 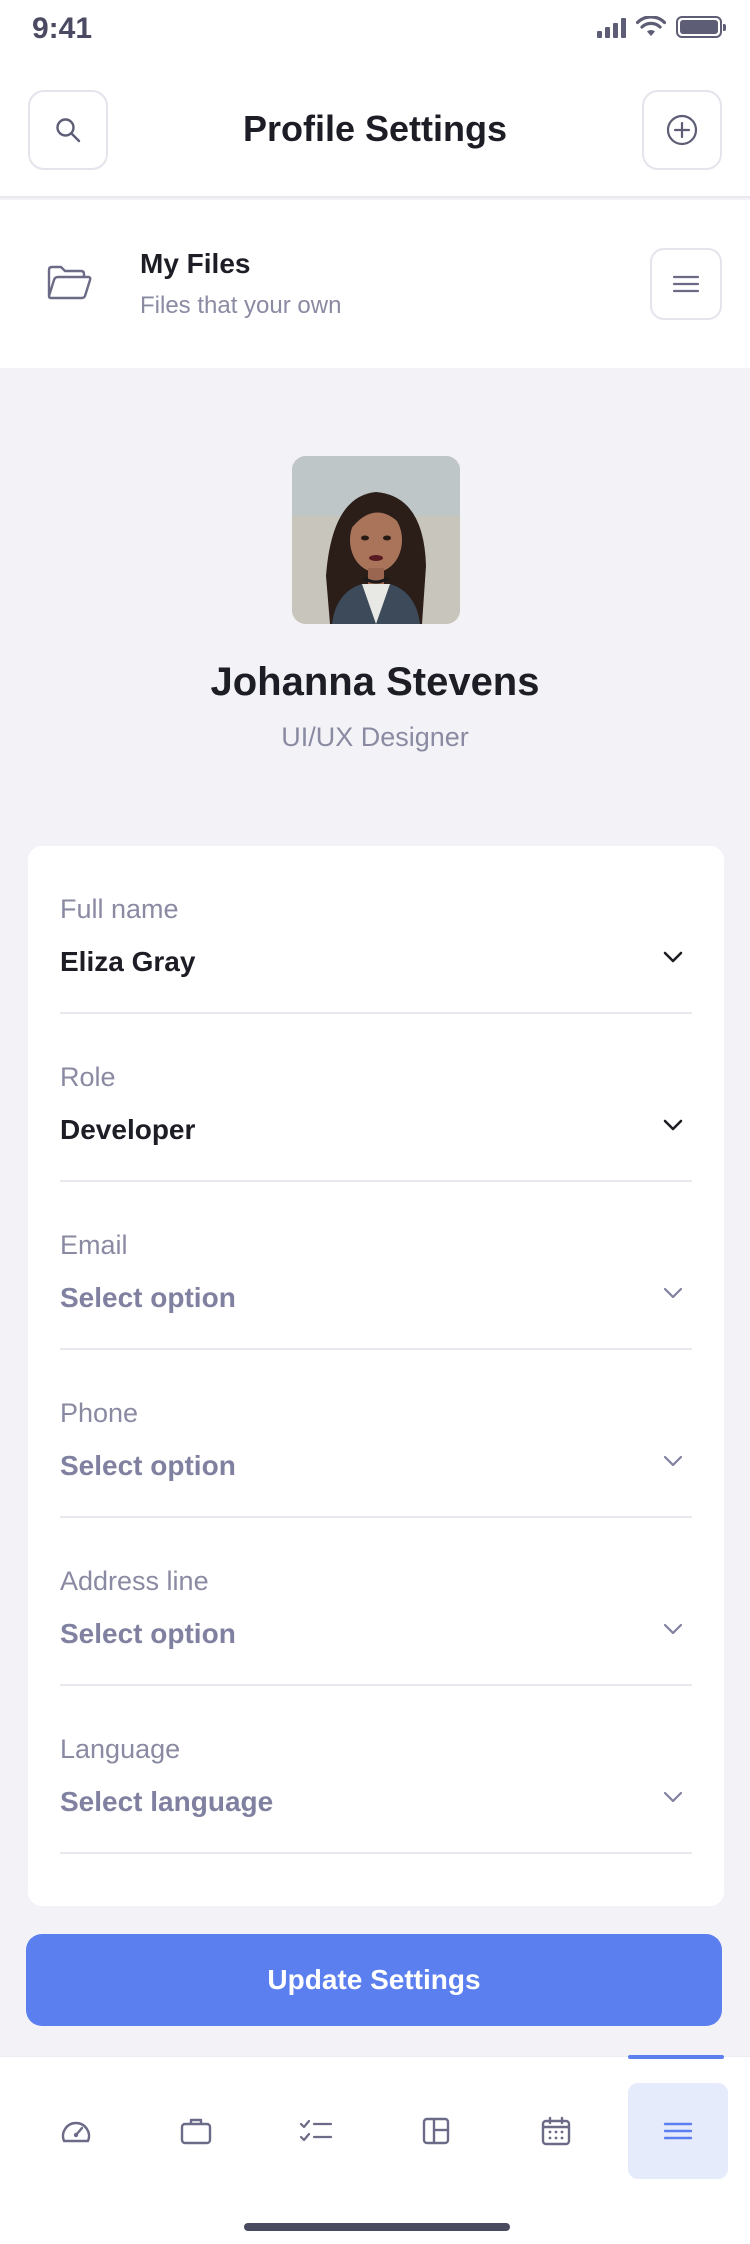 I want to click on battery-icon, so click(x=701, y=27).